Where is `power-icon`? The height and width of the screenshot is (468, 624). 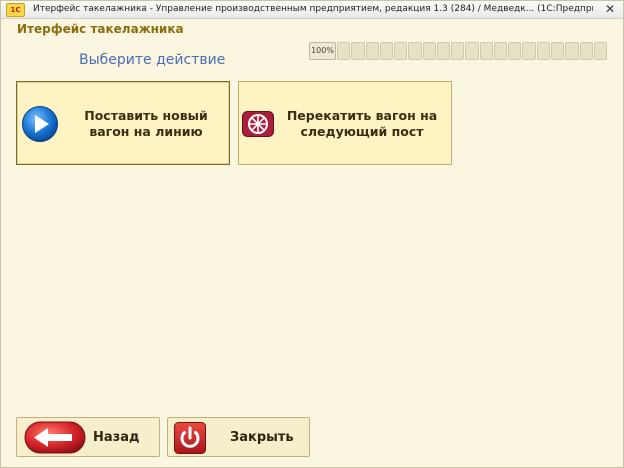
power-icon is located at coordinates (190, 438).